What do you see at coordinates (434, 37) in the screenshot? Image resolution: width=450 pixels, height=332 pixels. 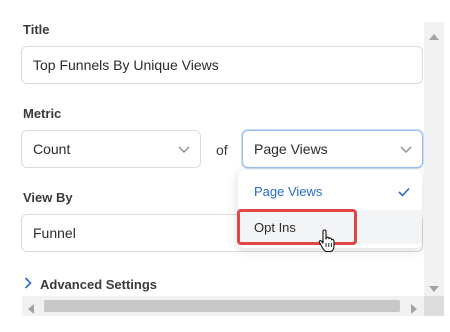 I see `scroll-up-arrow-icon` at bounding box center [434, 37].